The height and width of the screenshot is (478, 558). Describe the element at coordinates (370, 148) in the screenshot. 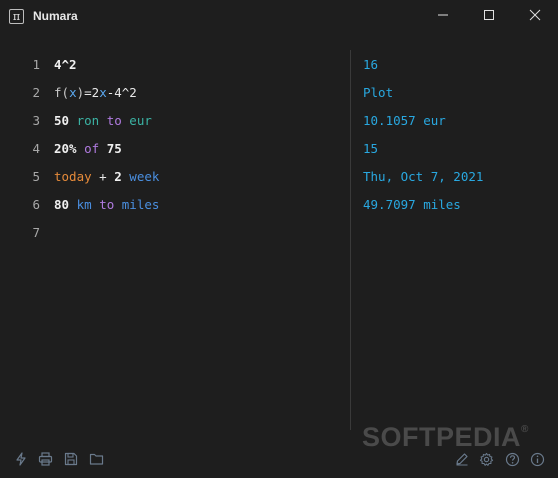

I see `result-value: 15` at that location.